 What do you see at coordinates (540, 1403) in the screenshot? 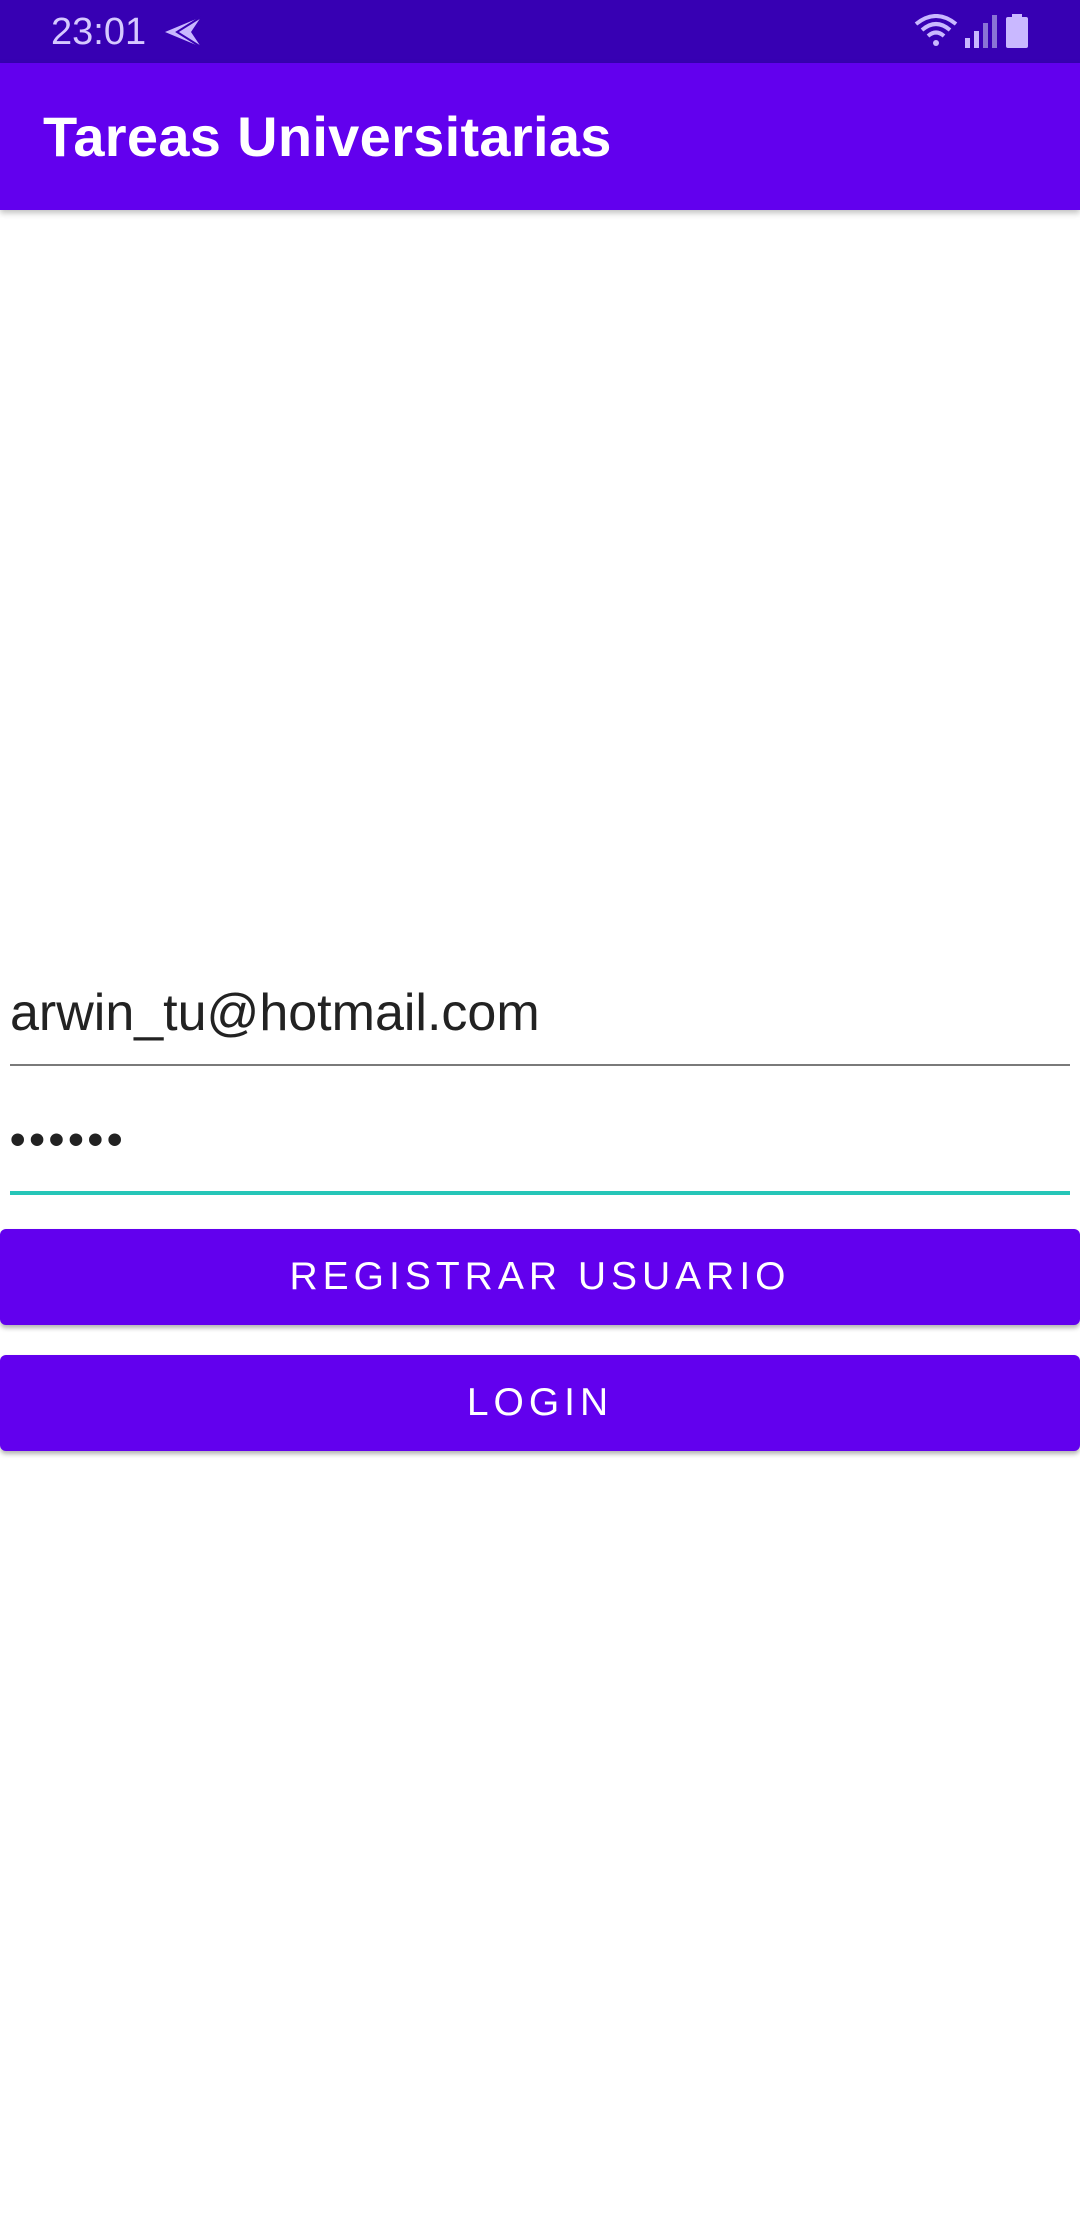
I see `login-button: LOGIN` at bounding box center [540, 1403].